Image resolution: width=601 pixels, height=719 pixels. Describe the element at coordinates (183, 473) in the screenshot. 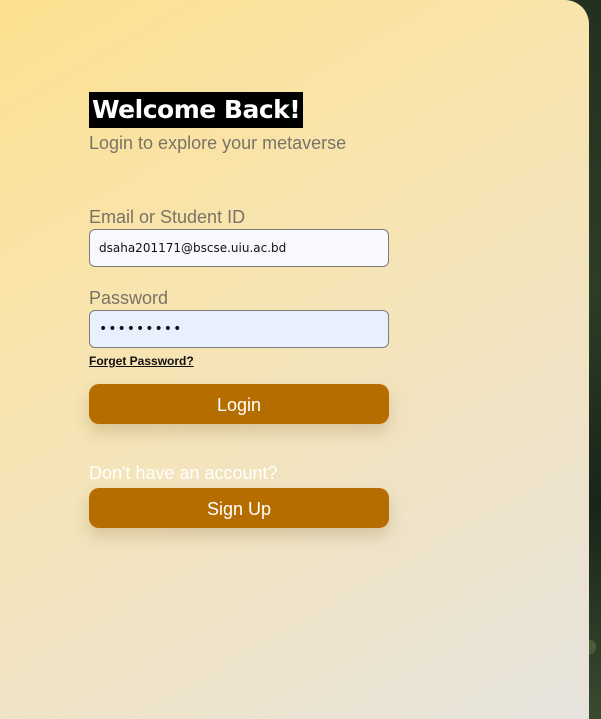

I see `signup-prompt: Don't have an account?` at that location.